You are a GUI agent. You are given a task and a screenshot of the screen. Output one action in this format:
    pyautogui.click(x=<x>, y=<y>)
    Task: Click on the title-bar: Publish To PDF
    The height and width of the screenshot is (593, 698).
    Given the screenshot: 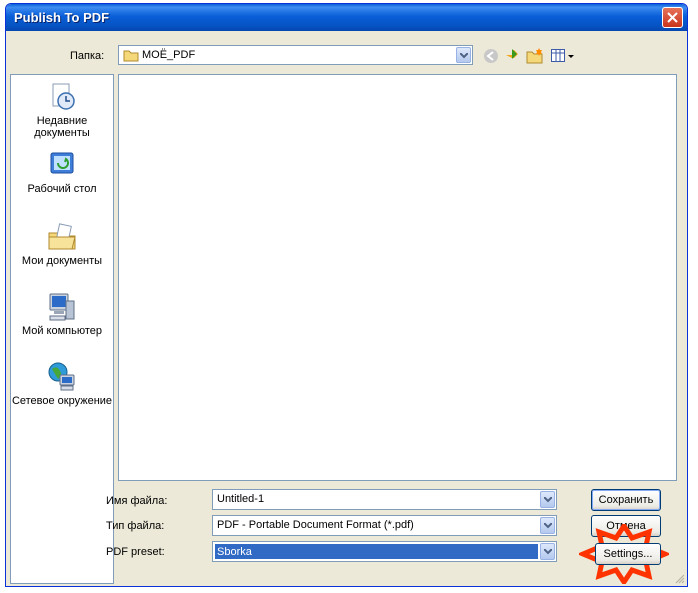 What is the action you would take?
    pyautogui.click(x=346, y=17)
    